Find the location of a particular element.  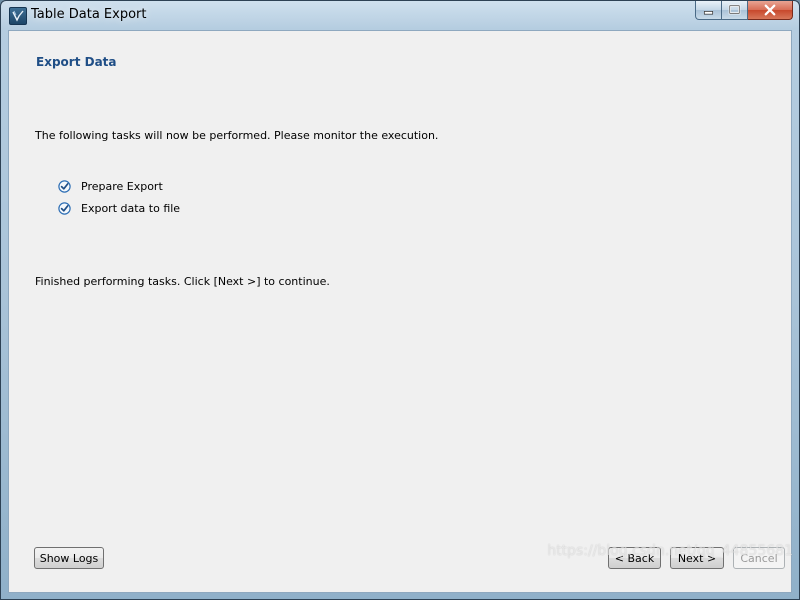

show-logs-button: Show Logs is located at coordinates (69, 558).